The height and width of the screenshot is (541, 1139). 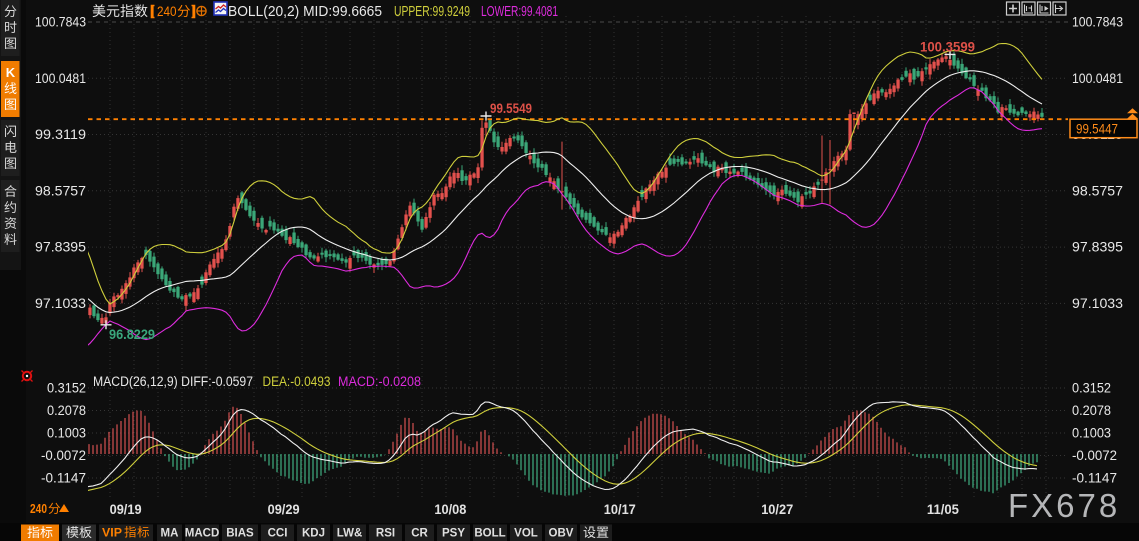 I want to click on svg-text: KDJ, so click(x=313, y=534).